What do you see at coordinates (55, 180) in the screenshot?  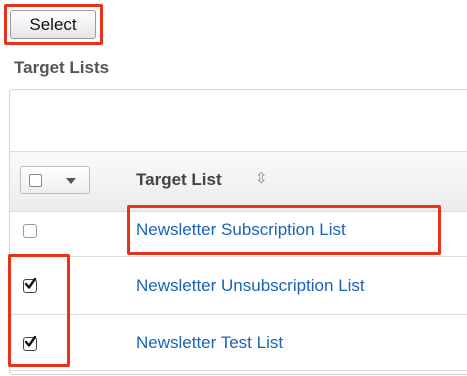 I see `mass-select-dropdown` at bounding box center [55, 180].